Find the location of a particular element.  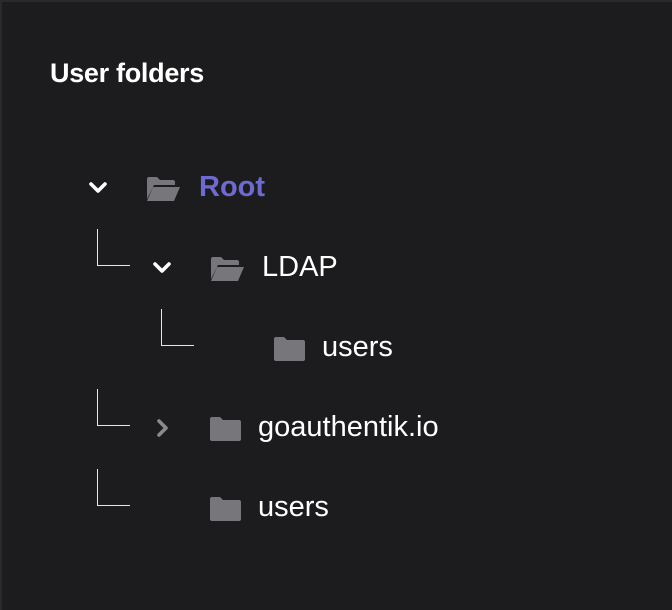

ldap-expand-toggle is located at coordinates (162, 268).